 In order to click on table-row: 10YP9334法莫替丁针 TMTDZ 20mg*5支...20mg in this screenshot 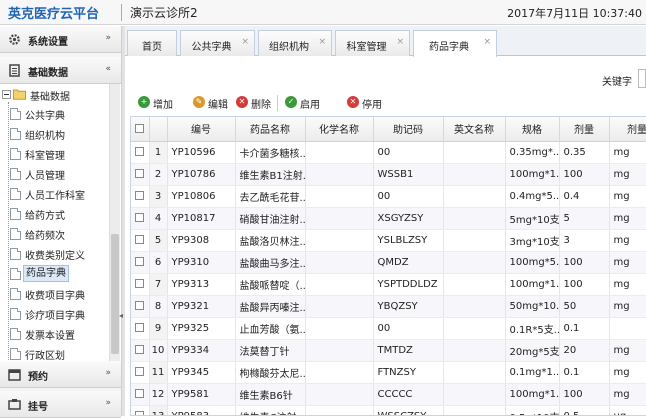, I will do `click(388, 350)`.